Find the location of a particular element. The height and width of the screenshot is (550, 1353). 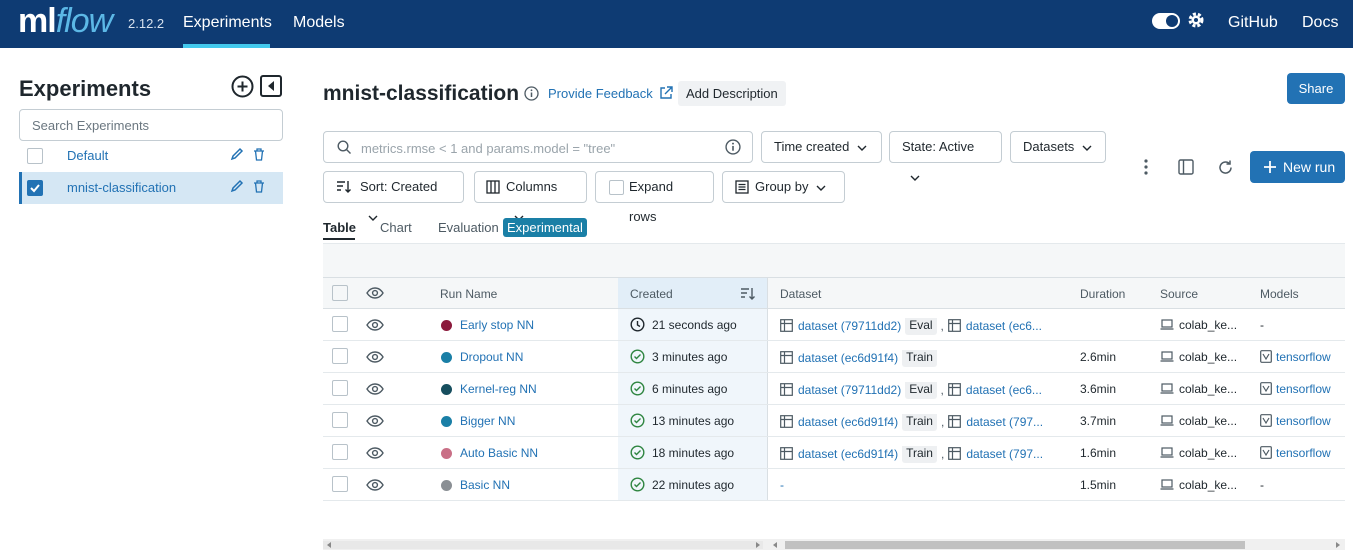

more-options-icon is located at coordinates (1146, 169).